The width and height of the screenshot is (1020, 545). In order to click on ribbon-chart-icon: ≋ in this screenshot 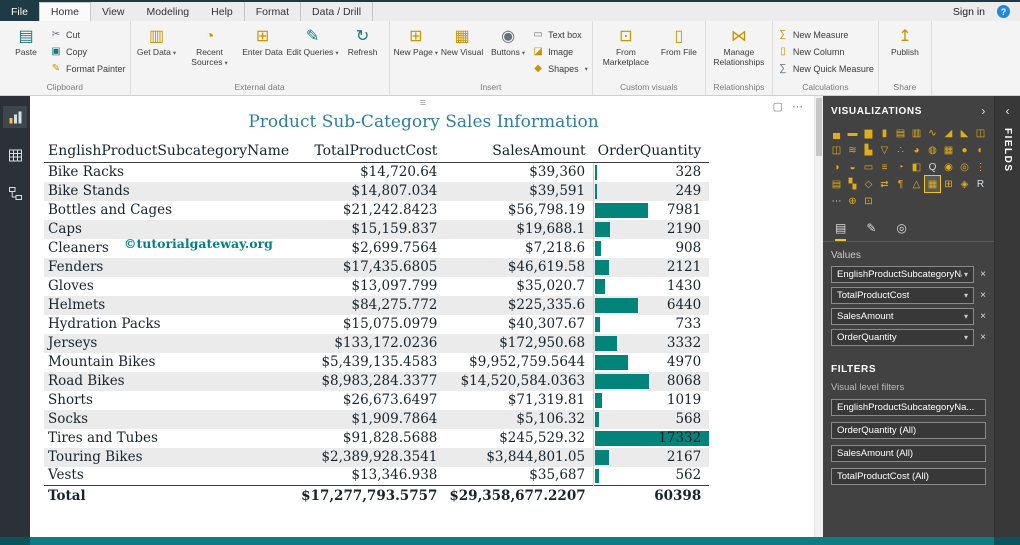, I will do `click(852, 150)`.